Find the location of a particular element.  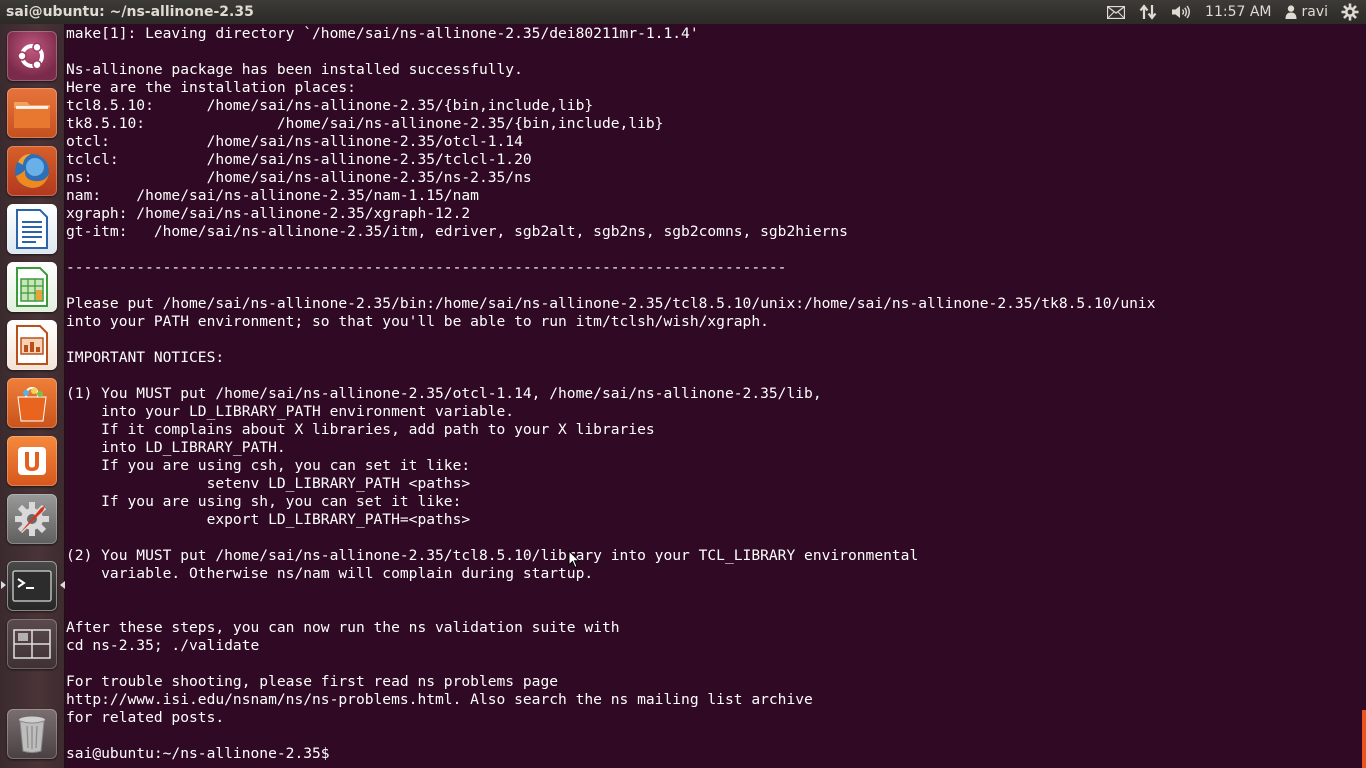

files-launcher is located at coordinates (32, 113).